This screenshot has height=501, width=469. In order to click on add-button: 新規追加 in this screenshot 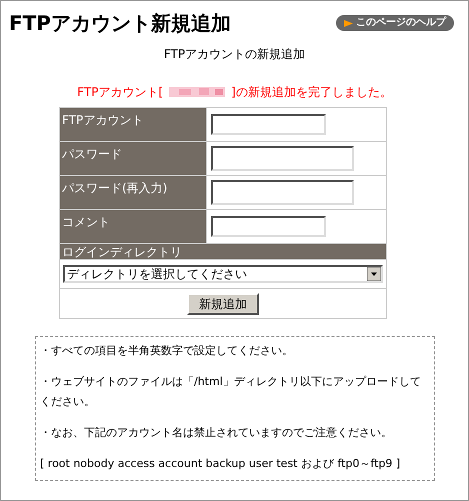, I will do `click(223, 303)`.